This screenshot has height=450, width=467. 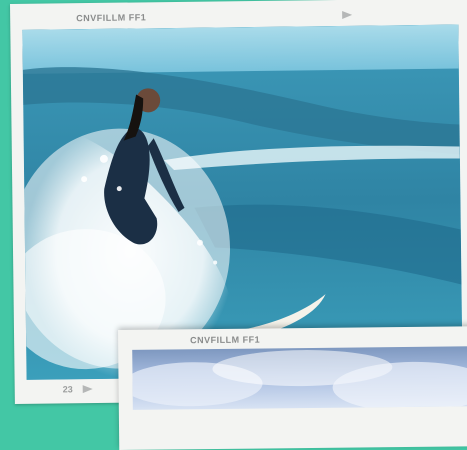 I want to click on sky-photo, so click(x=299, y=378).